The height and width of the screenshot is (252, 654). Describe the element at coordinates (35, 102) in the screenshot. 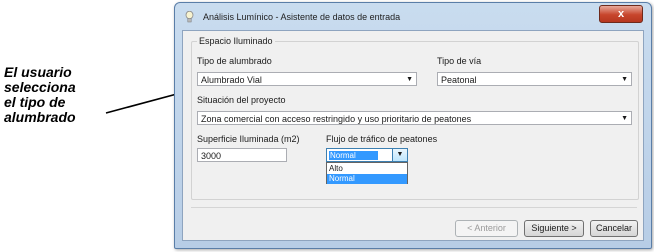

I see `annotation-line: el tipo de` at that location.